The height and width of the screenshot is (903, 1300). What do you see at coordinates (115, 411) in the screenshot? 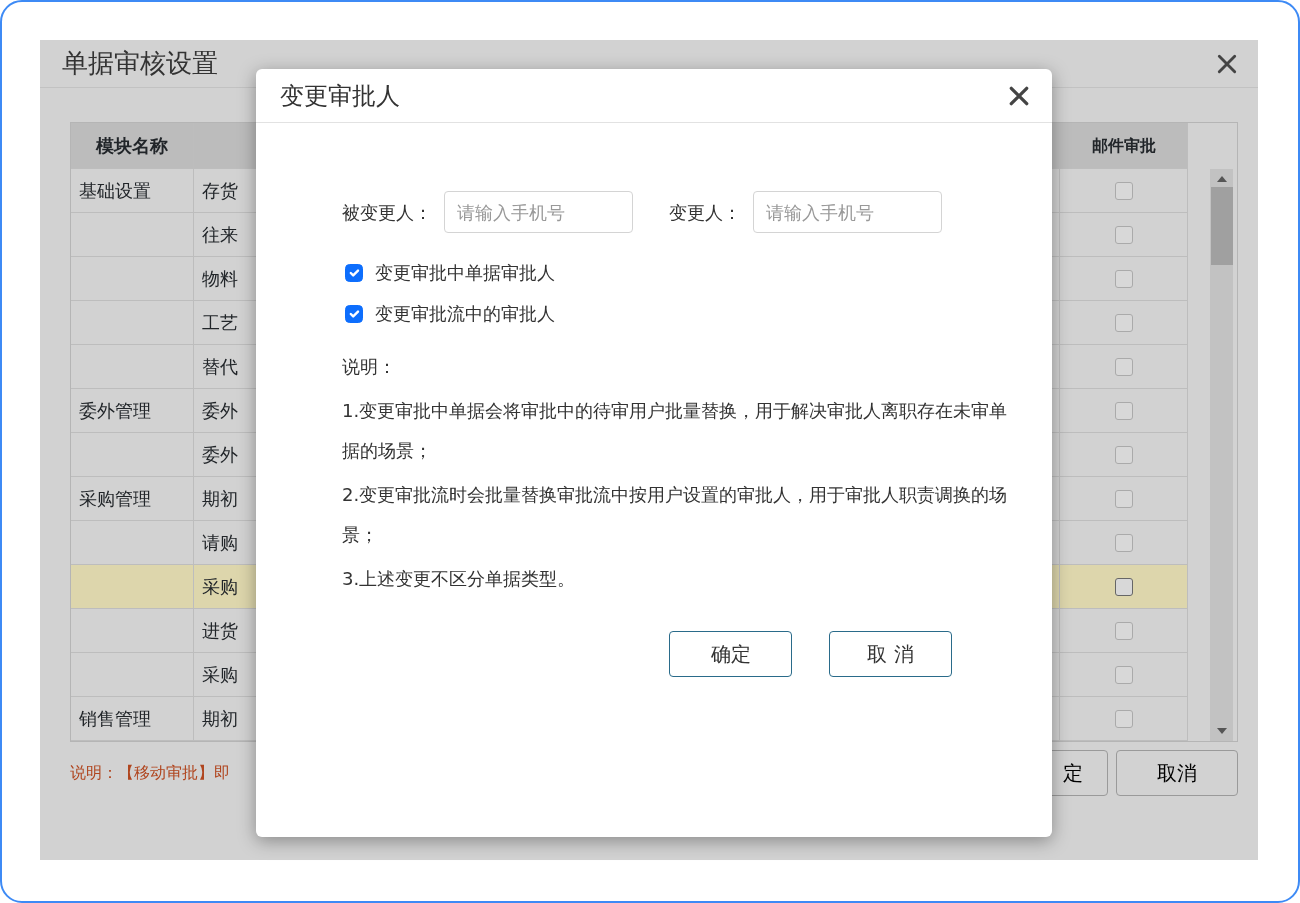
I see `table-cell-text: 委外管理` at bounding box center [115, 411].